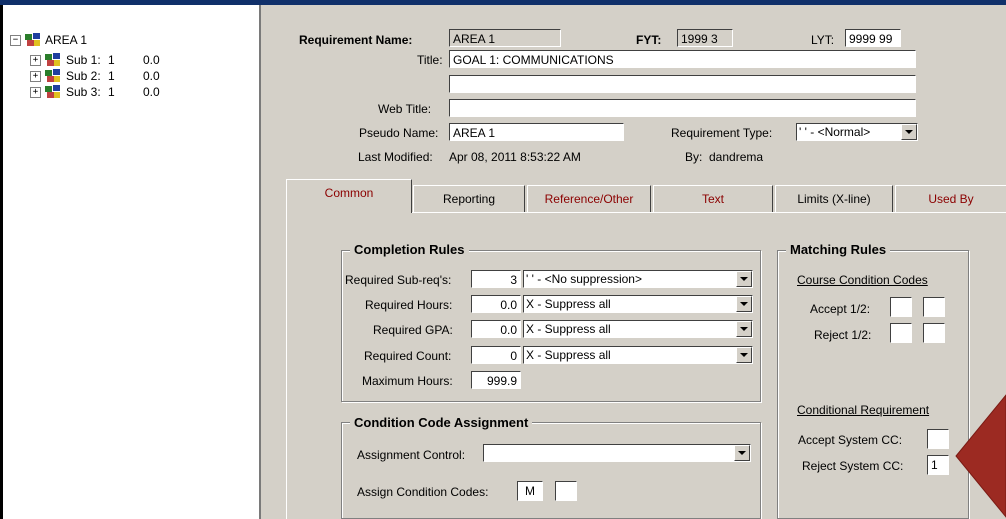  What do you see at coordinates (682, 108) in the screenshot?
I see `web-title-field` at bounding box center [682, 108].